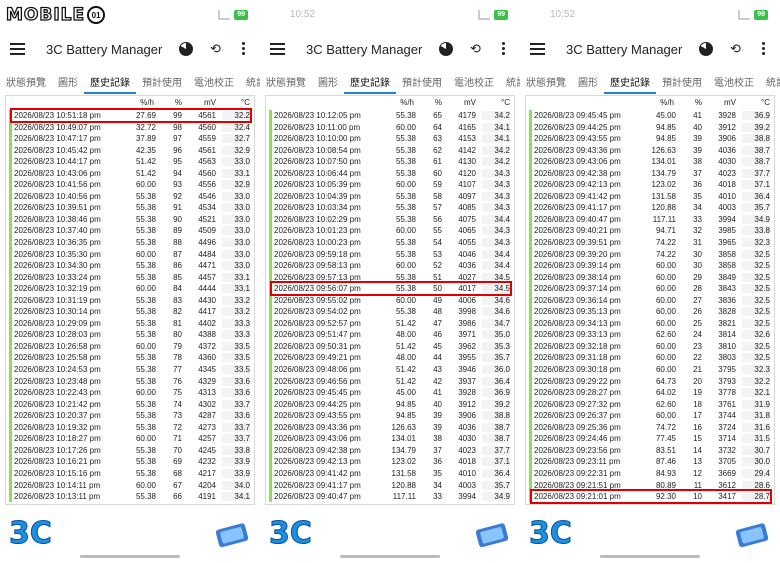  What do you see at coordinates (653, 358) in the screenshot?
I see `table-row: 2026/08/23 09:31:18 pm 60.00 22 3803 32.5` at bounding box center [653, 358].